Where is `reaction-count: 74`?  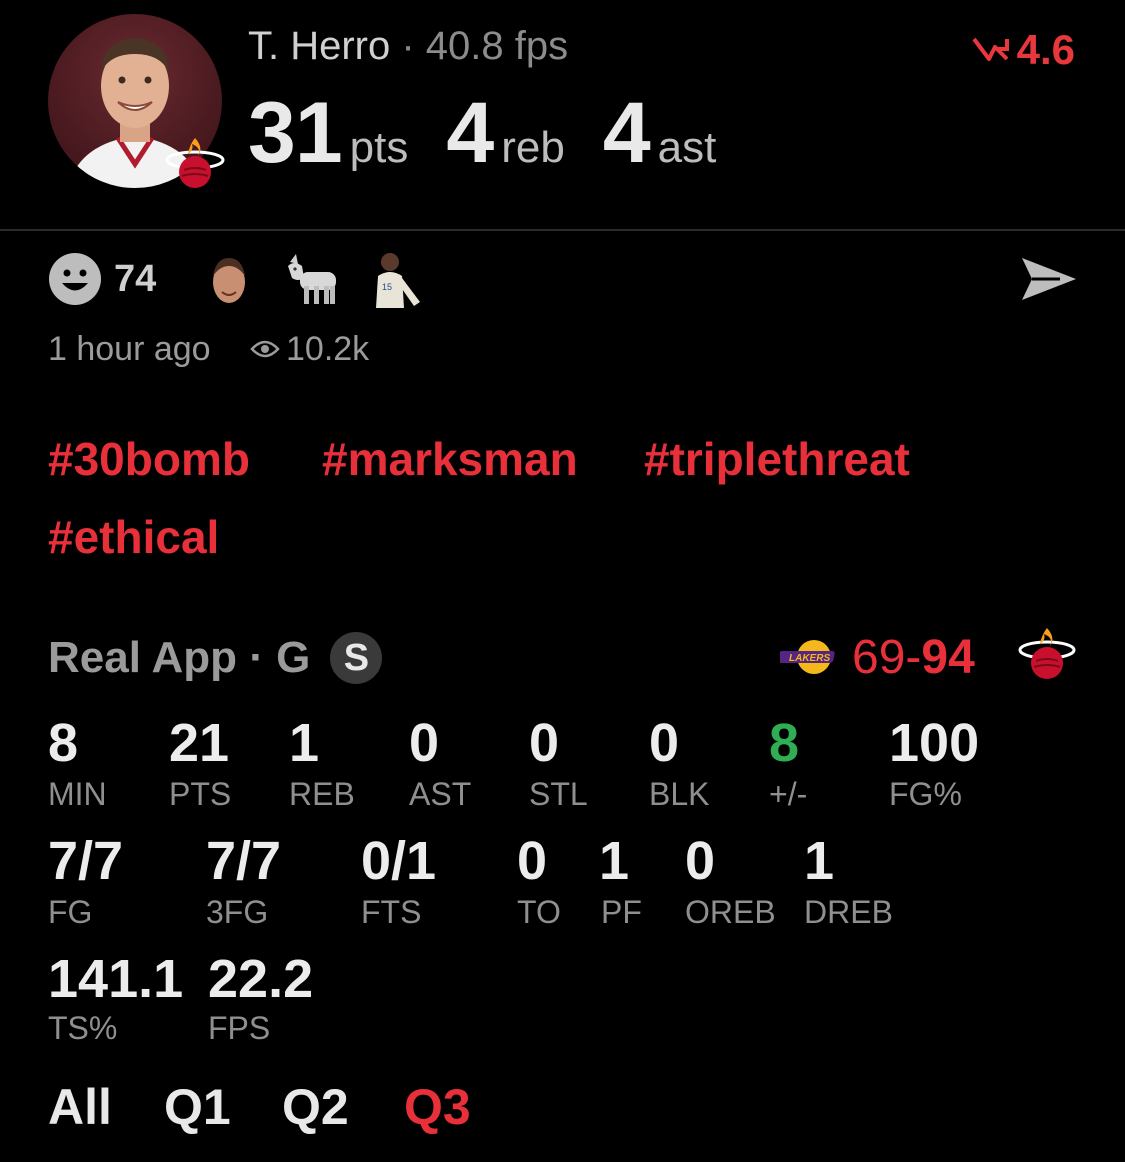 reaction-count: 74 is located at coordinates (135, 279).